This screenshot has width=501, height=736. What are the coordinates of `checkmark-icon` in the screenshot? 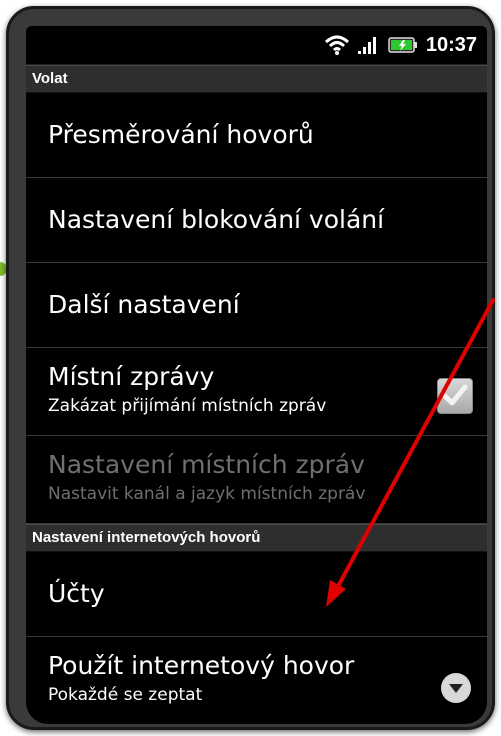 It's located at (455, 395).